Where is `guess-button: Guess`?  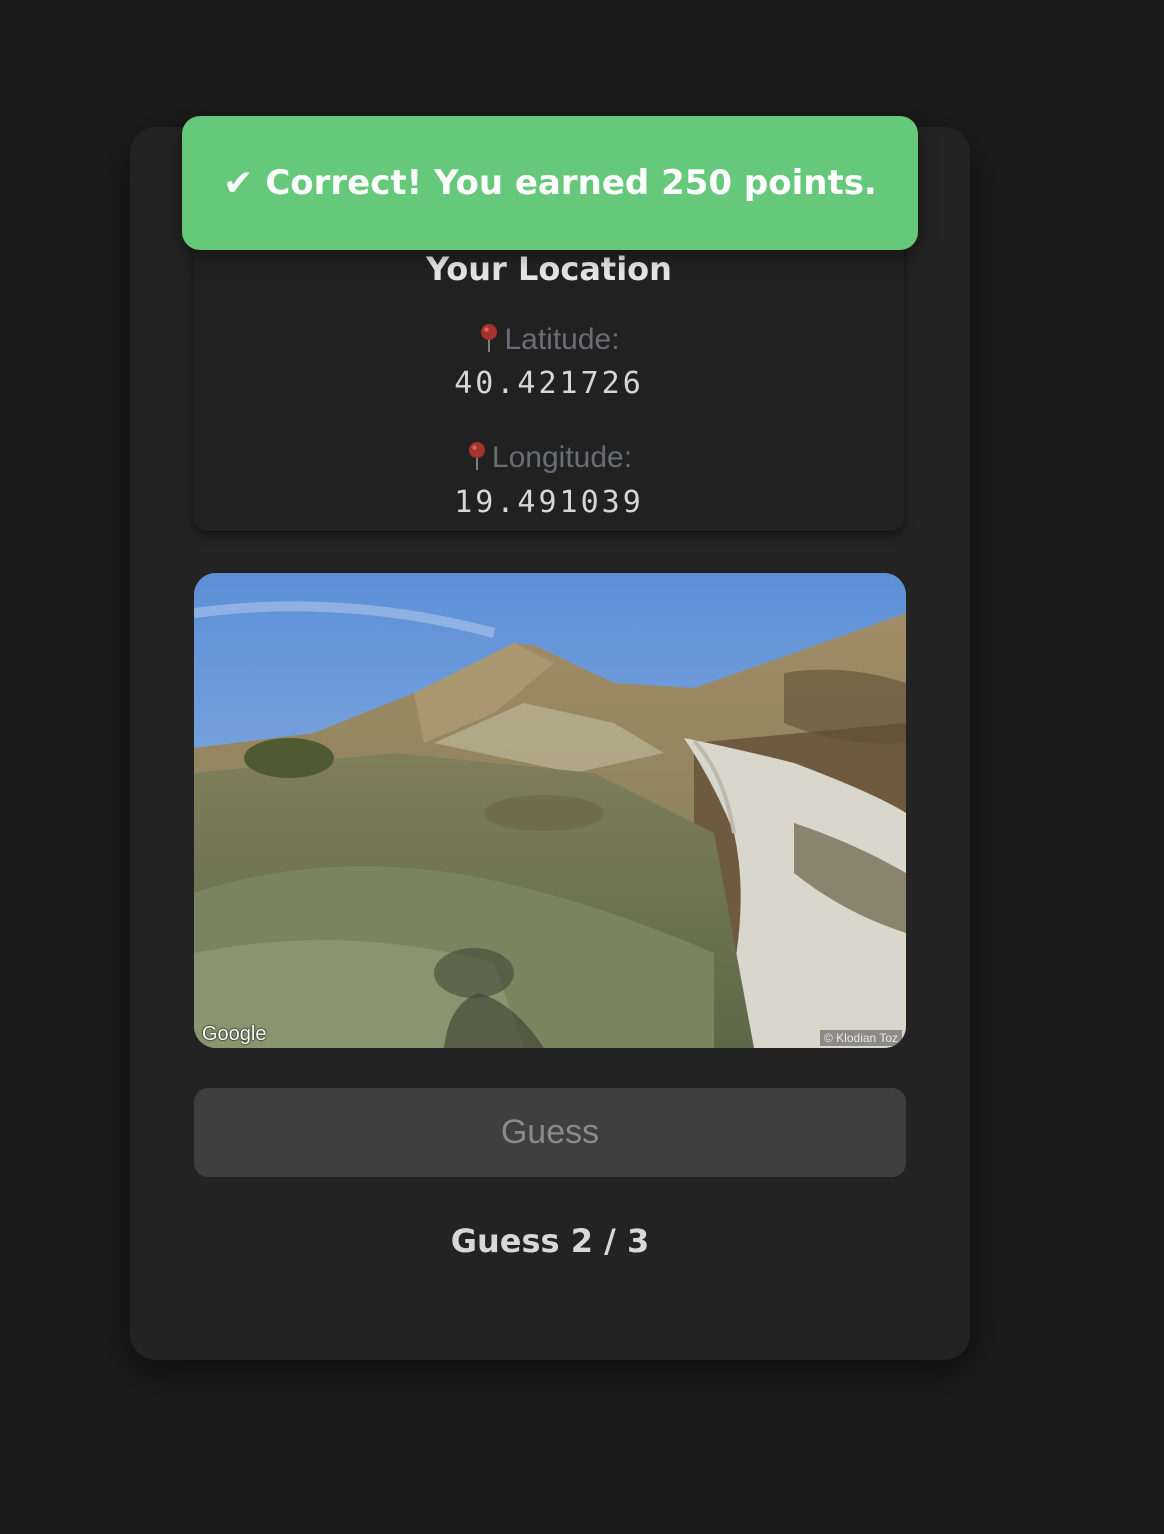
guess-button: Guess is located at coordinates (550, 1132).